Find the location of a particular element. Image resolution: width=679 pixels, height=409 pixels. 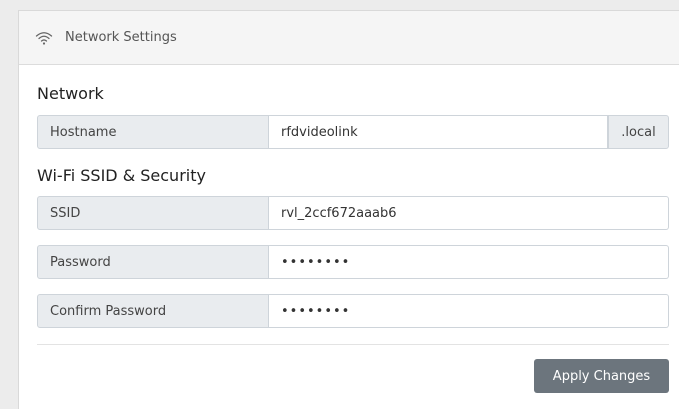

confirm-password-row: Confirm Password is located at coordinates (353, 311).